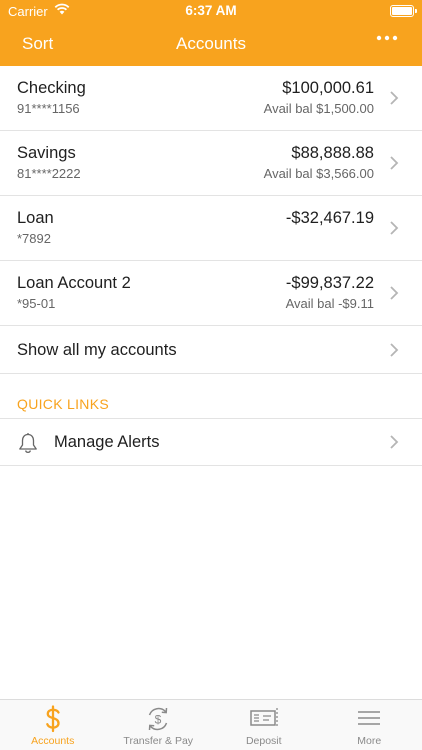  I want to click on account-number: 81****2222, so click(49, 173).